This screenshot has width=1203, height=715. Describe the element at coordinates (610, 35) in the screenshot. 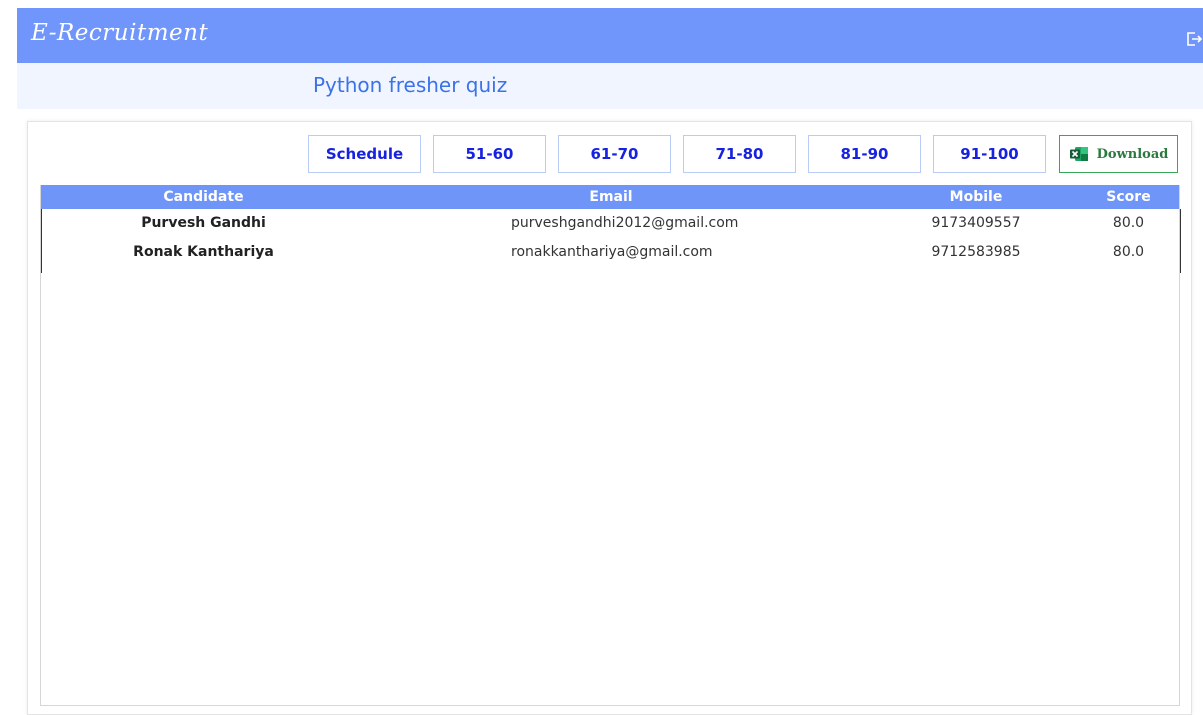

I see `top-header-bar: E-Recruitment` at that location.